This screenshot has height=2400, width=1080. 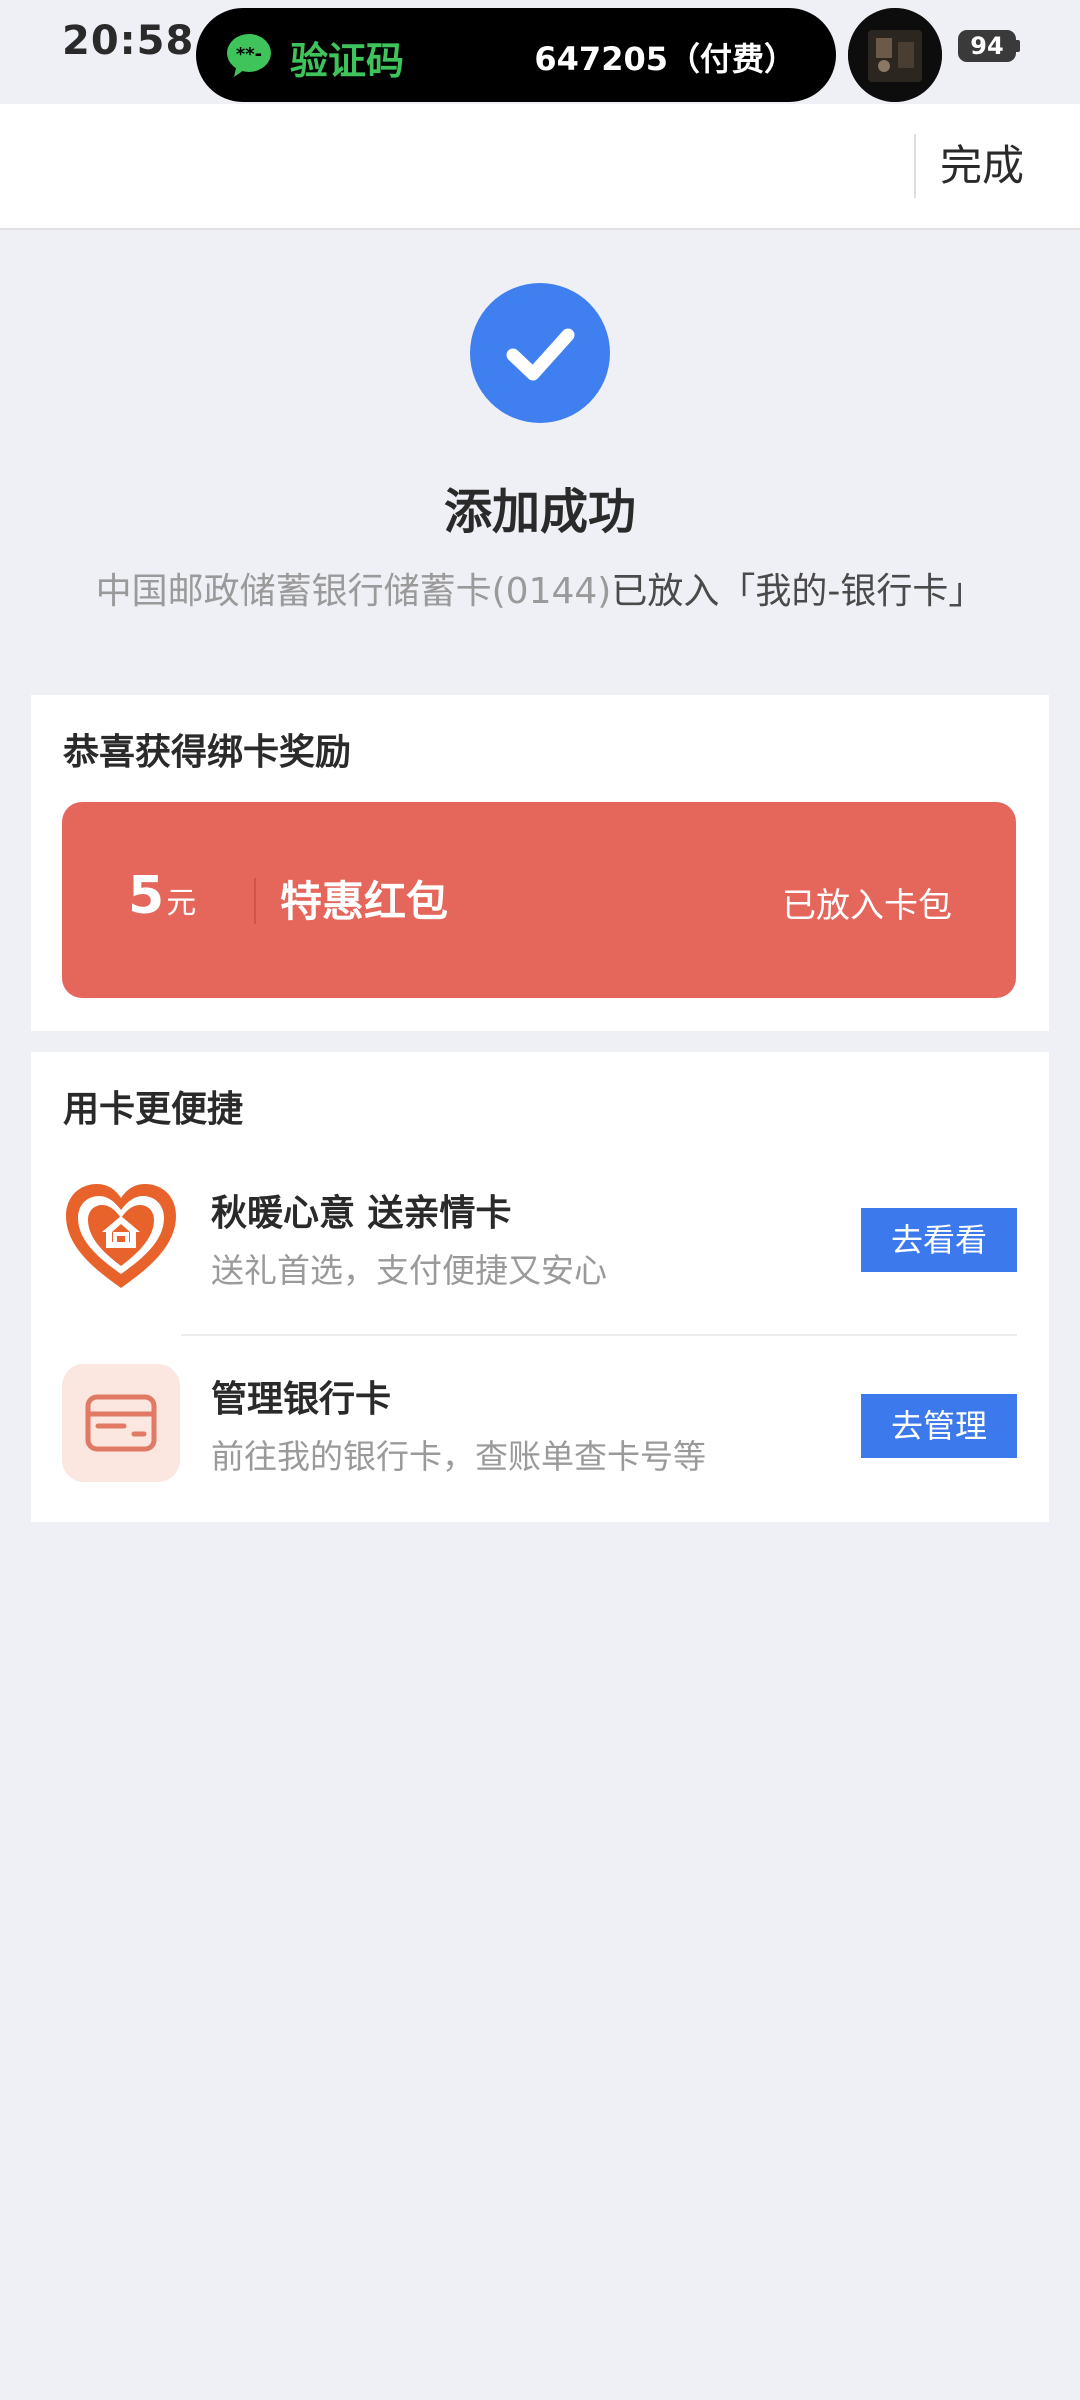 I want to click on coupon-amount-value: 5, so click(x=146, y=896).